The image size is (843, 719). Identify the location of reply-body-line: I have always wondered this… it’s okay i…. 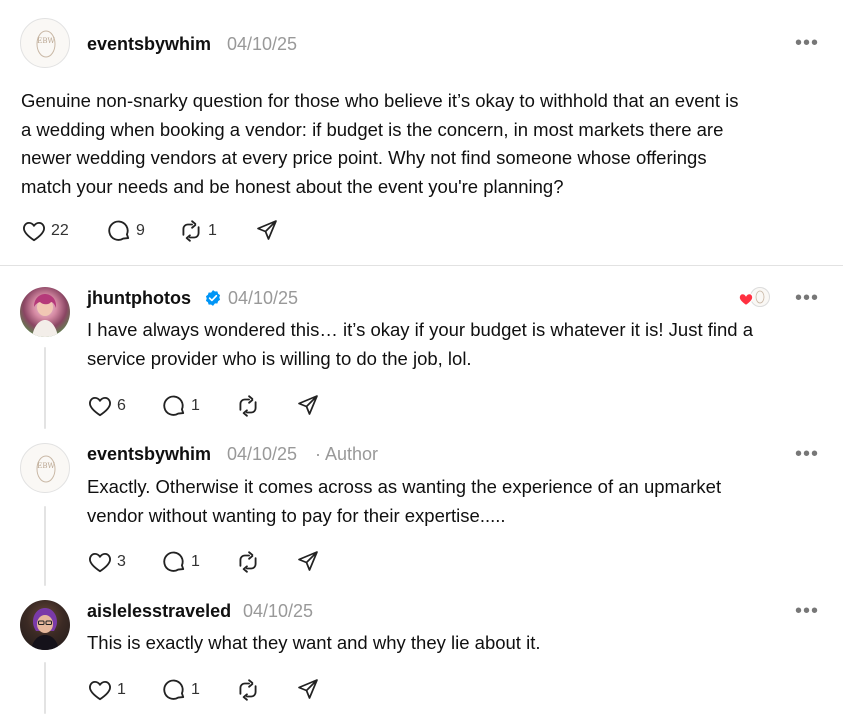
(420, 329).